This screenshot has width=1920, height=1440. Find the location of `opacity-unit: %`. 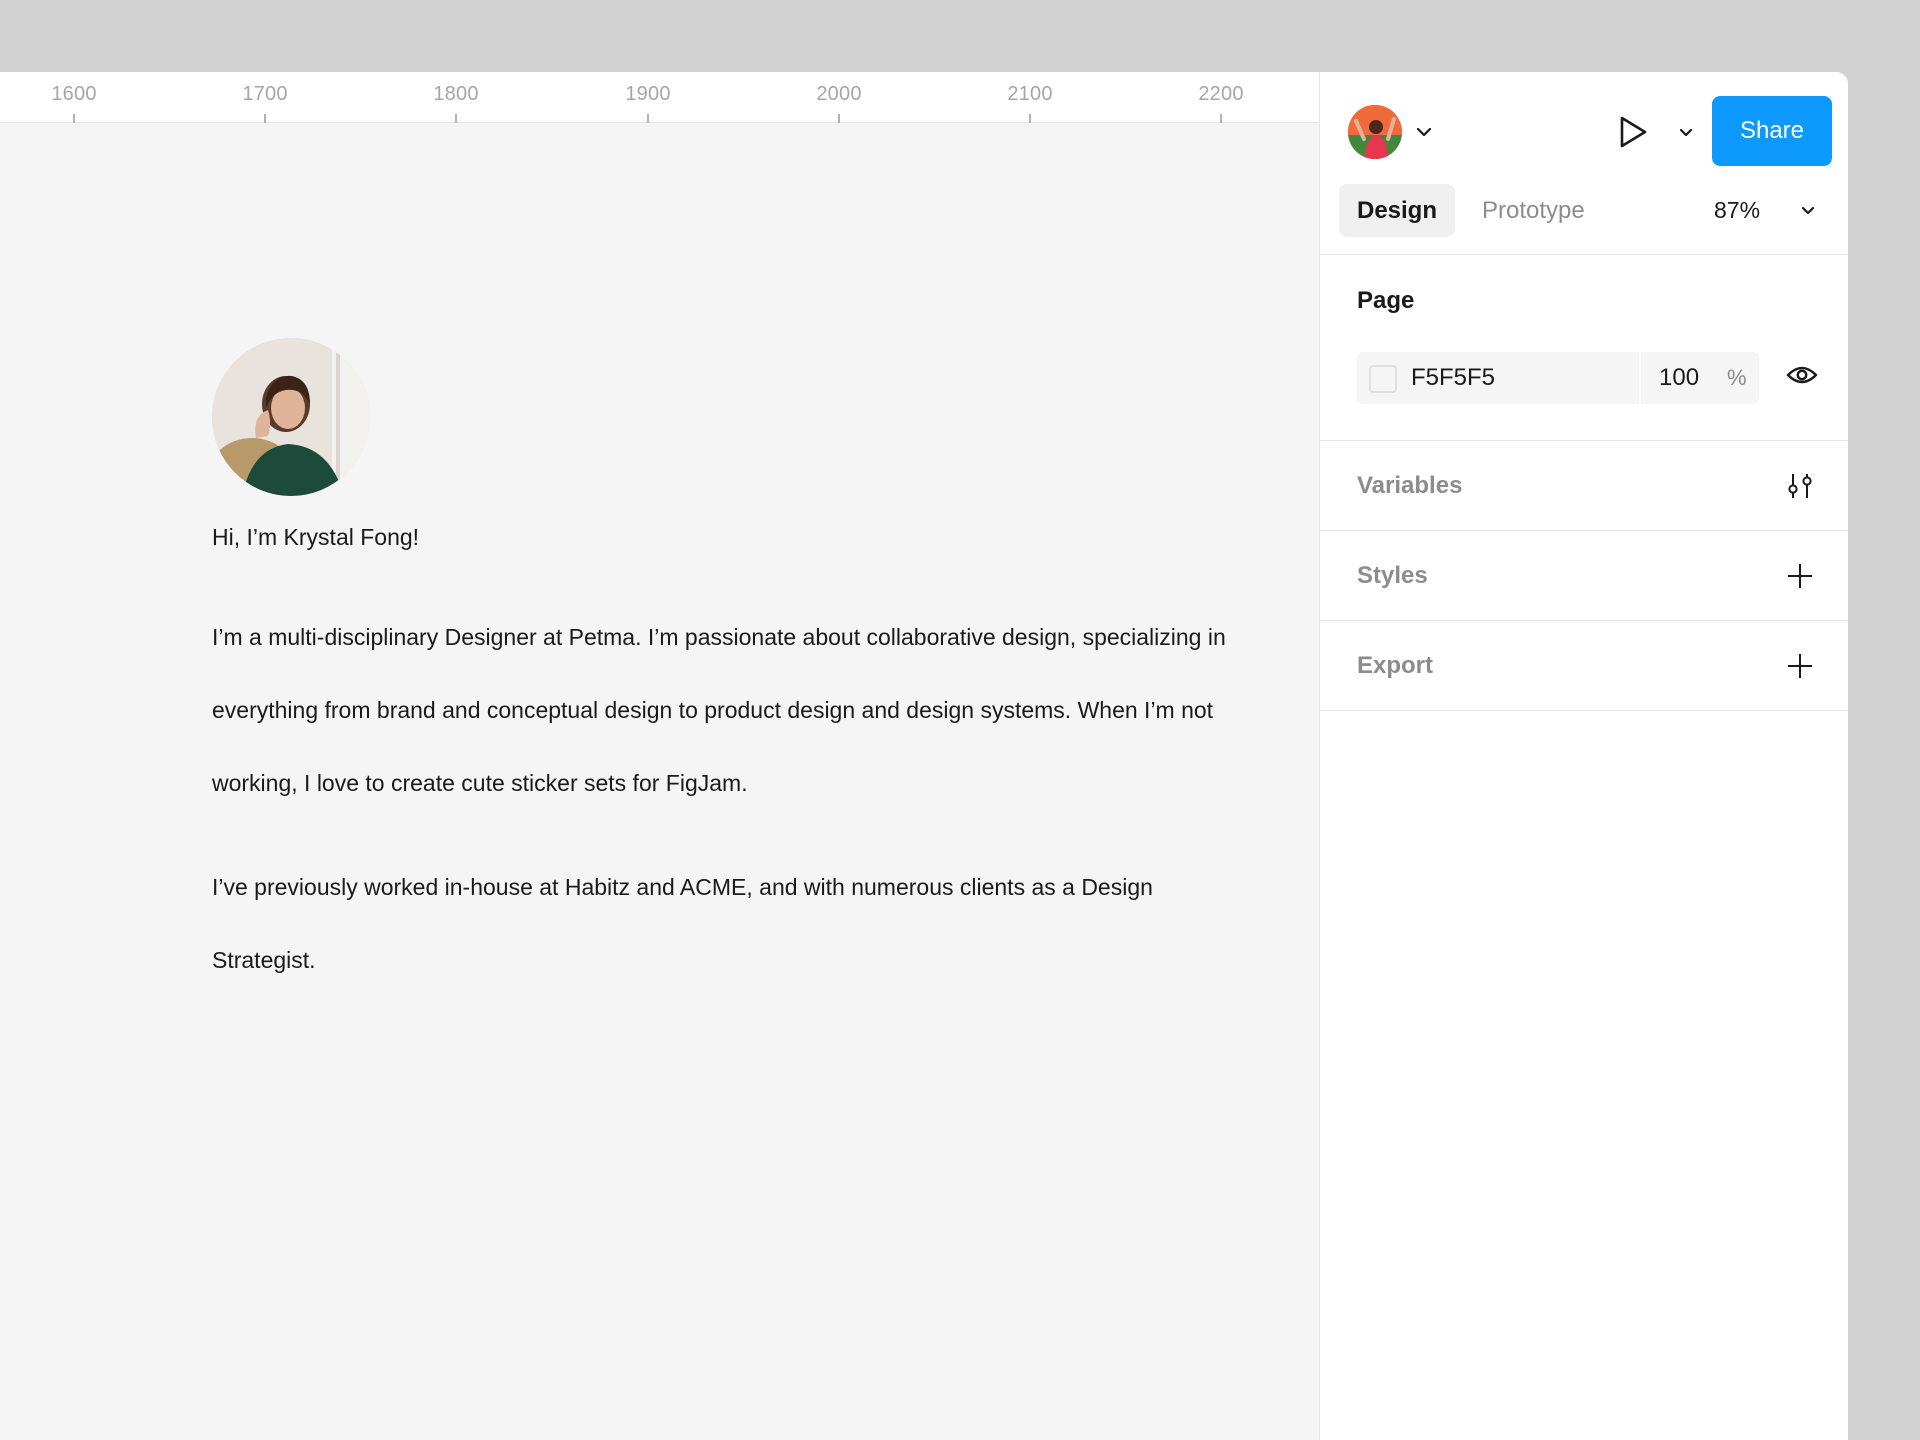

opacity-unit: % is located at coordinates (1737, 377).